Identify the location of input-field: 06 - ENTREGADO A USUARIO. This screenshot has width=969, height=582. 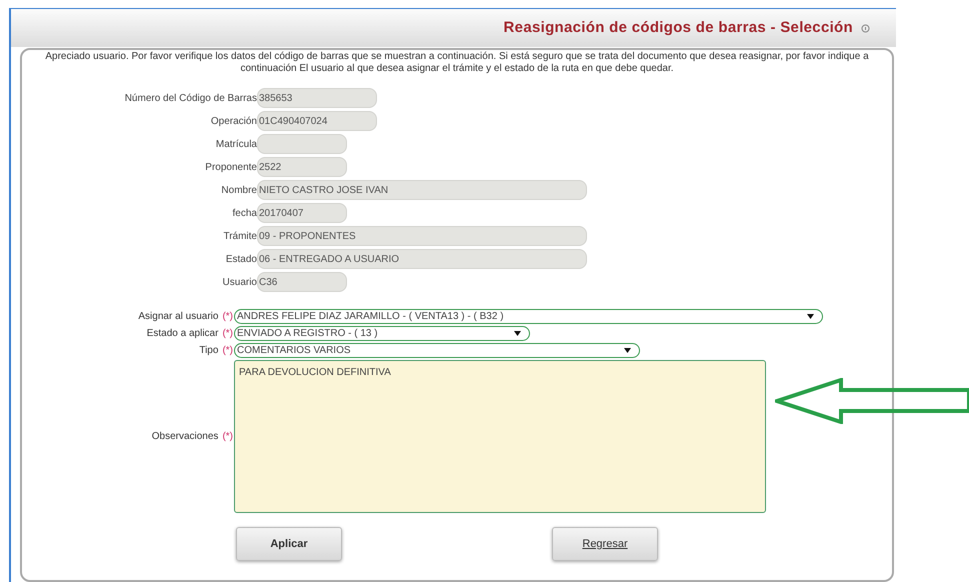
(422, 259).